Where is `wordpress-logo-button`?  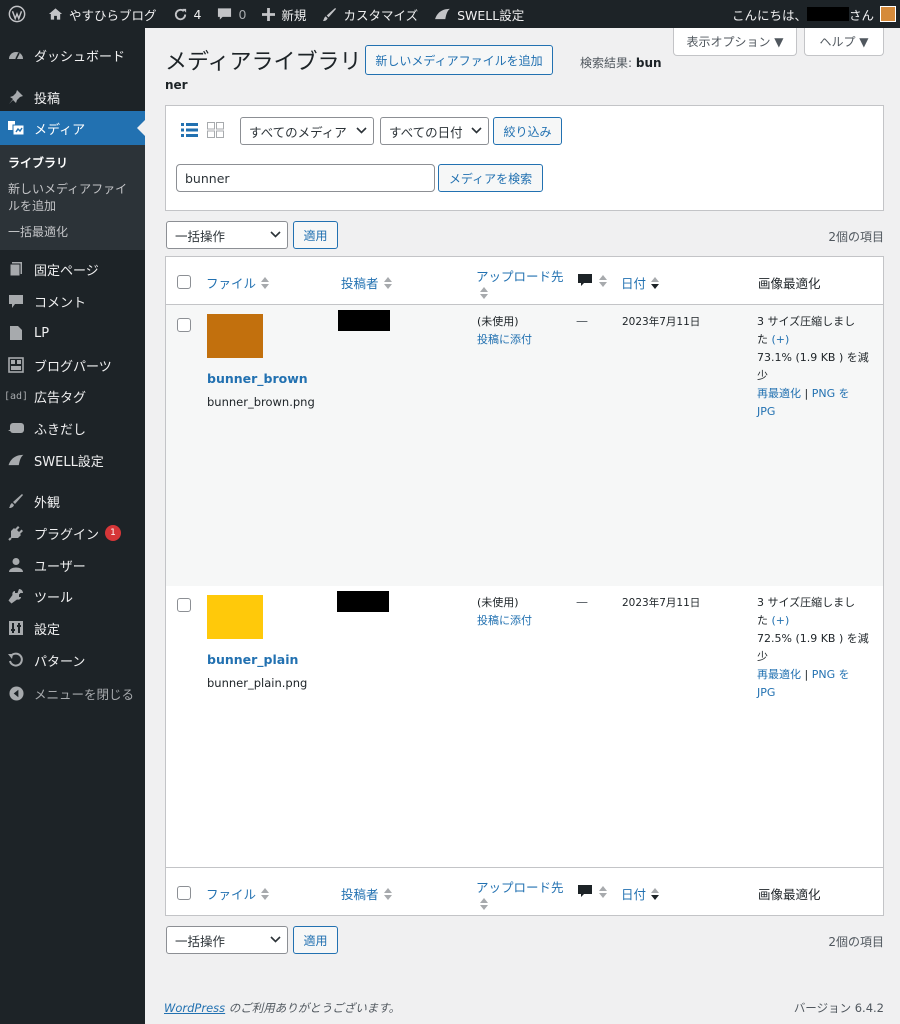
wordpress-logo-button is located at coordinates (20, 14).